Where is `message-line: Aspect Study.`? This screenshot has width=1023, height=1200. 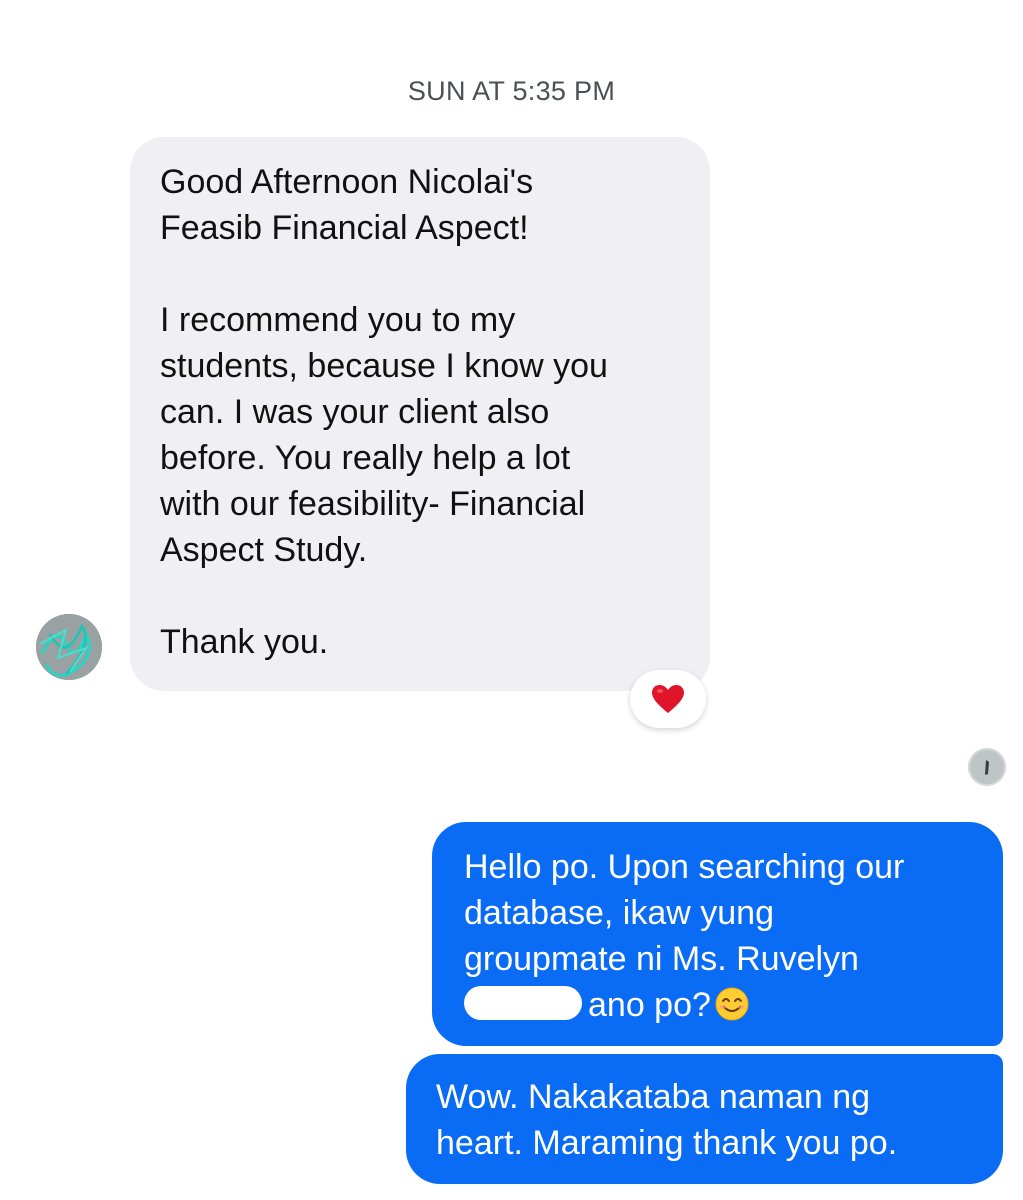
message-line: Aspect Study. is located at coordinates (264, 550).